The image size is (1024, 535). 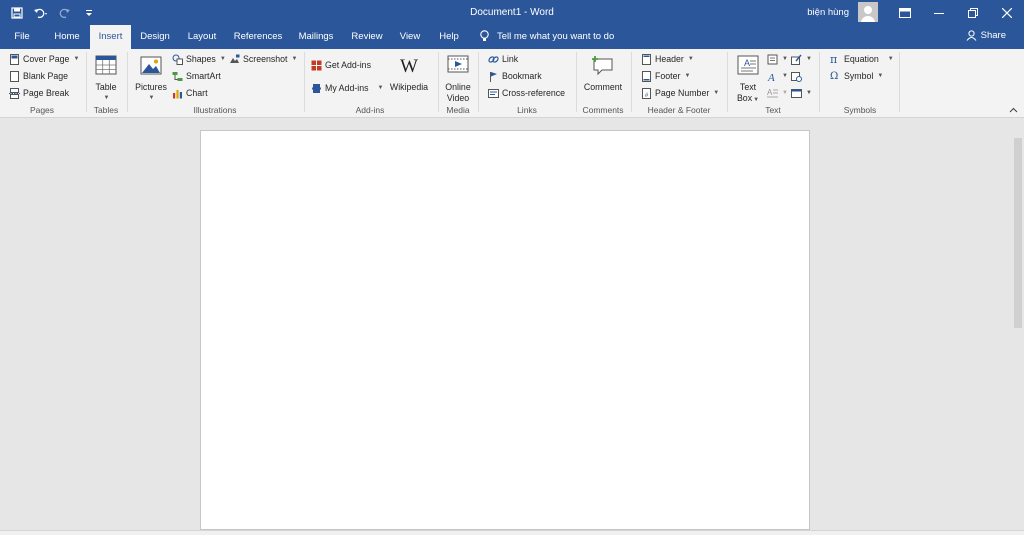 I want to click on my-addins-button: My Add-ins ▼, so click(x=347, y=88).